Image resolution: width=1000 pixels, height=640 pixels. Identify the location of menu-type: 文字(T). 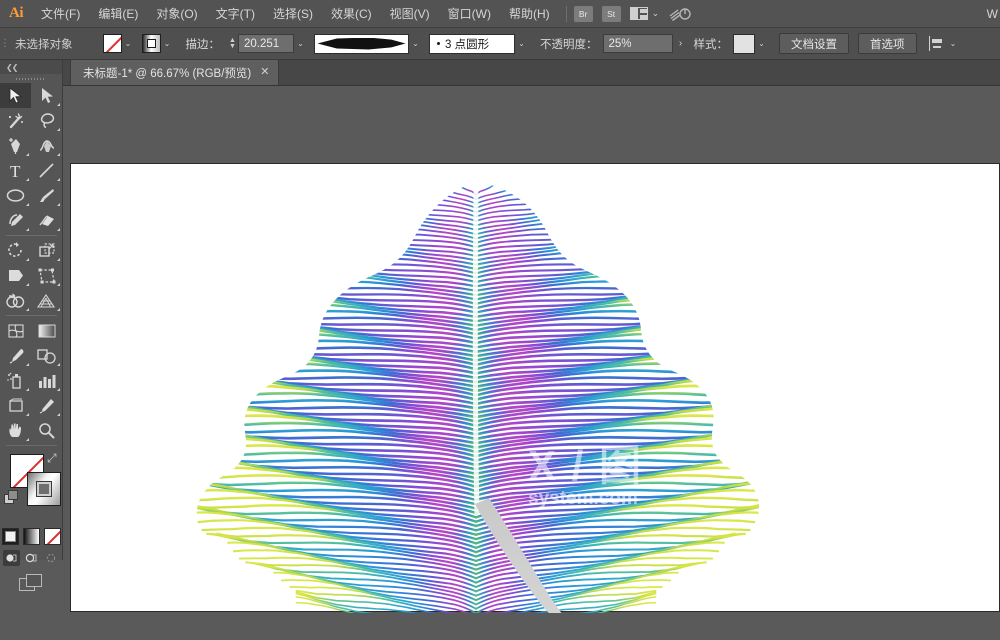
(235, 14).